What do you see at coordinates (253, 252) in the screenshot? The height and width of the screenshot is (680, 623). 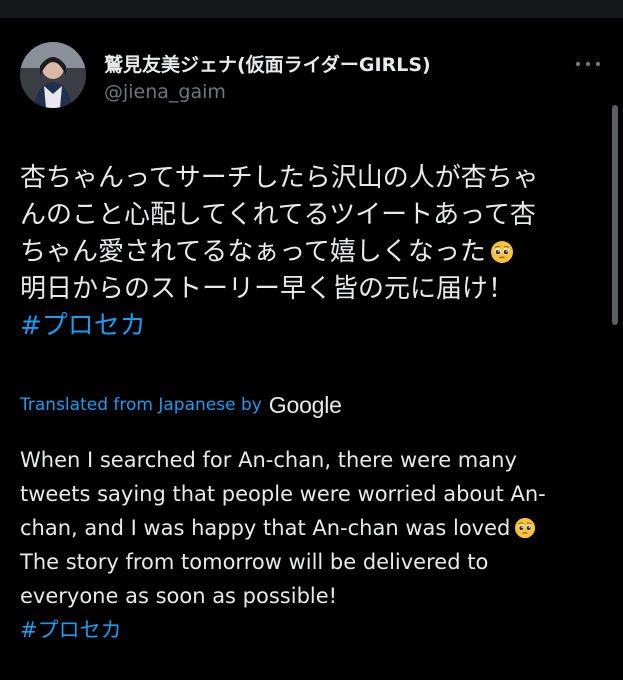 I see `tweet-line-text: ちゃん愛されてるなぁって嬉しくなった` at bounding box center [253, 252].